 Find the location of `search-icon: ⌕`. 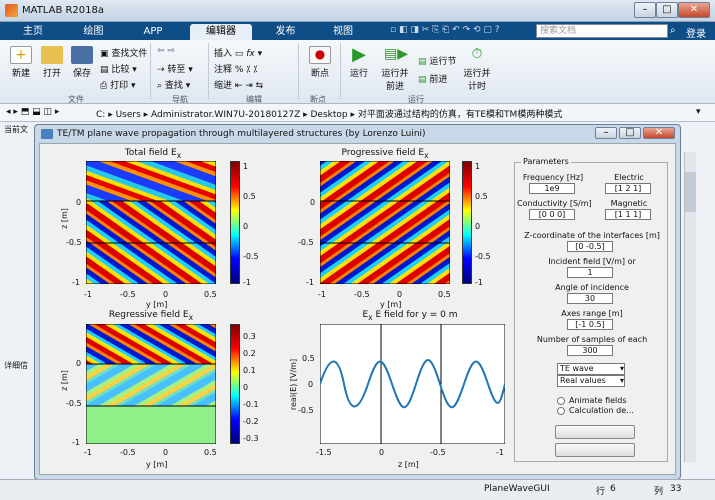

search-icon: ⌕ is located at coordinates (673, 30).